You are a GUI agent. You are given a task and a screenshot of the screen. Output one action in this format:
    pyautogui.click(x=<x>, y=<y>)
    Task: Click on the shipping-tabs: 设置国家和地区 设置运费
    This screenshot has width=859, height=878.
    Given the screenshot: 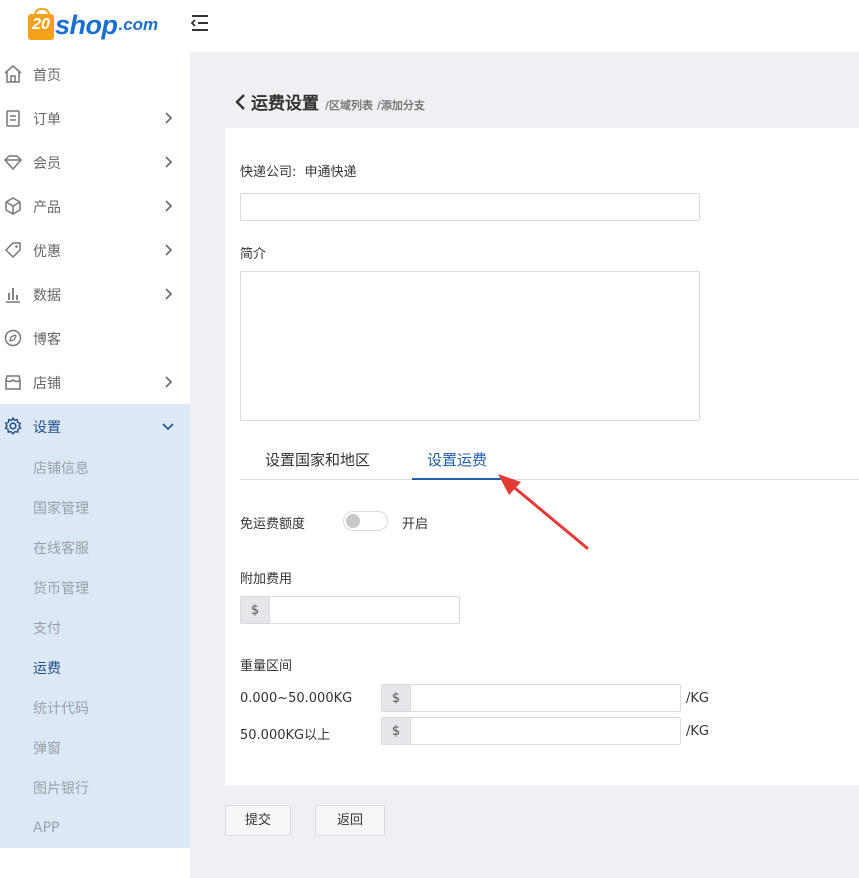 What is the action you would take?
    pyautogui.click(x=549, y=461)
    